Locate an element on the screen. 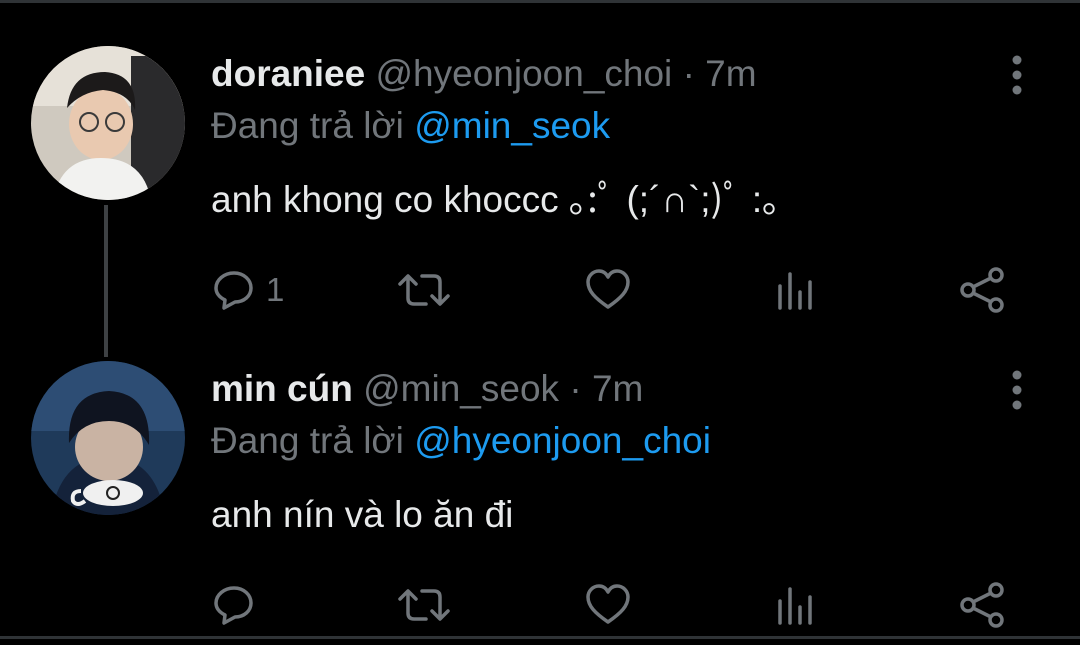 Image resolution: width=1080 pixels, height=645 pixels. tweet-text: anh khong co khoccc ｡:ﾟ (;´∩`;)ﾟ :｡ is located at coordinates (496, 199).